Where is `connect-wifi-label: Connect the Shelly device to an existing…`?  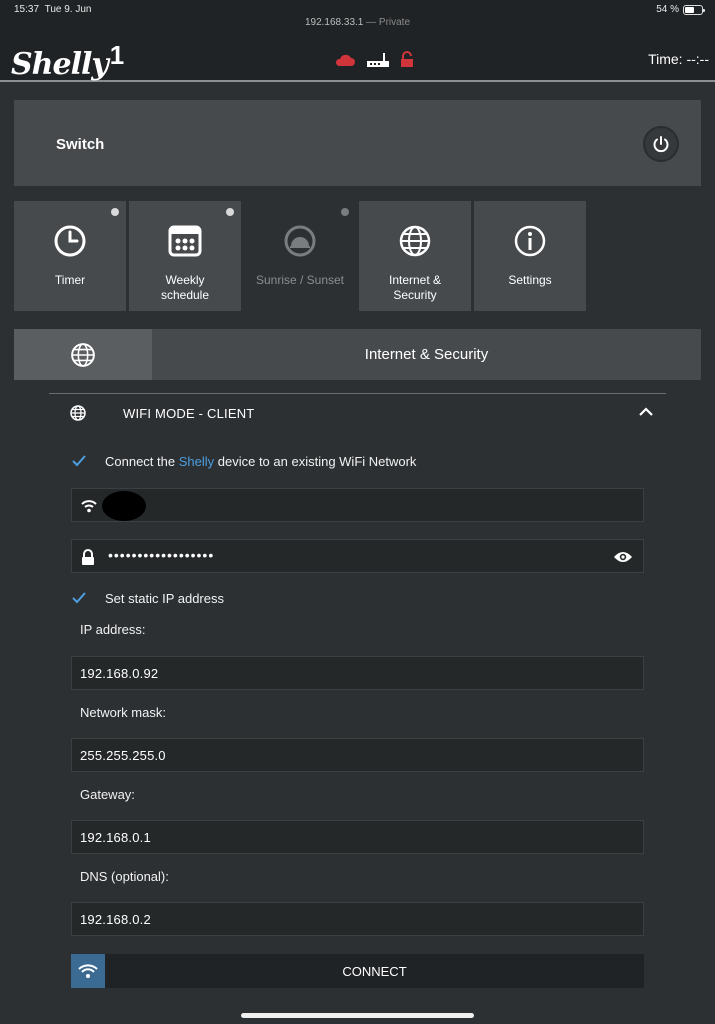 connect-wifi-label: Connect the Shelly device to an existing… is located at coordinates (261, 461).